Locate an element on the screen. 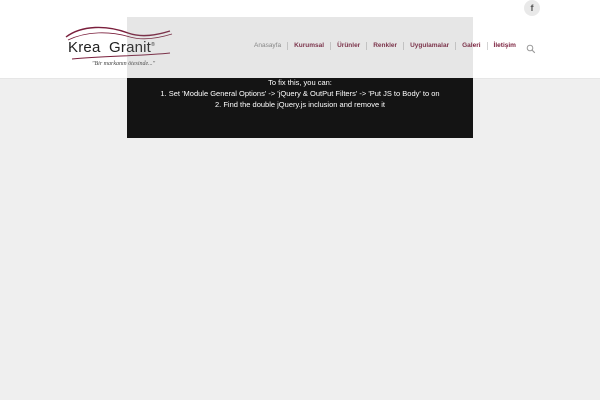  top-bar: f is located at coordinates (300, 8).